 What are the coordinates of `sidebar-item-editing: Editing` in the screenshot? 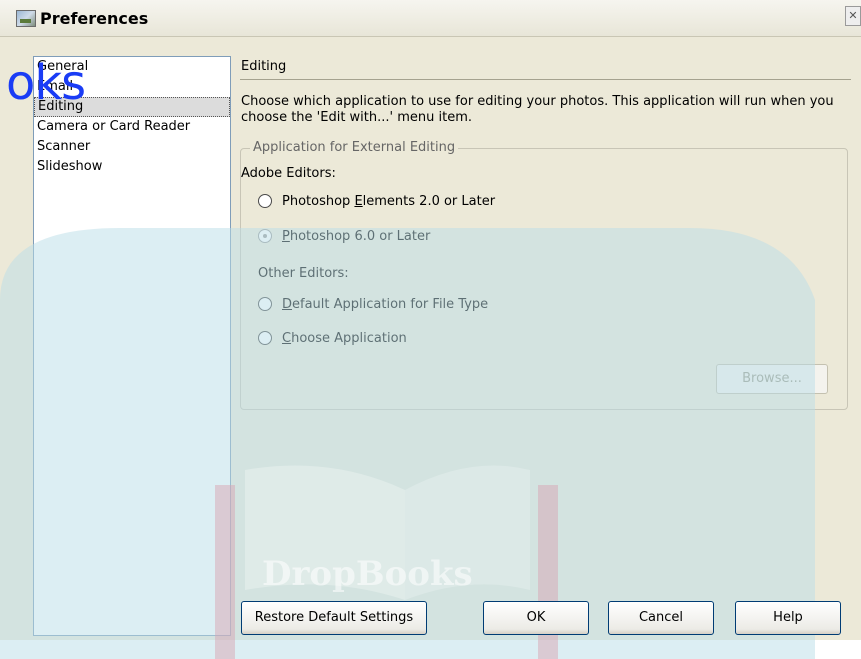 It's located at (132, 107).